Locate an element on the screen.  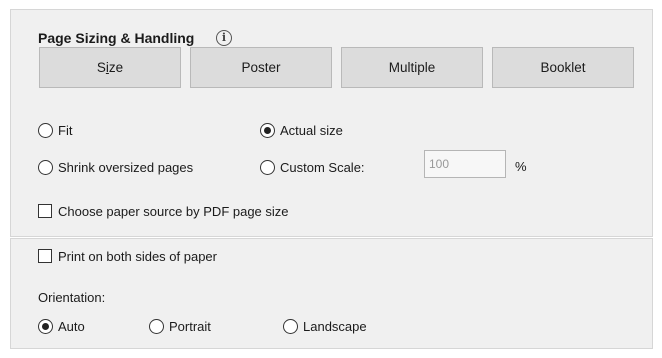
orientation-portrait-radio is located at coordinates (156, 326).